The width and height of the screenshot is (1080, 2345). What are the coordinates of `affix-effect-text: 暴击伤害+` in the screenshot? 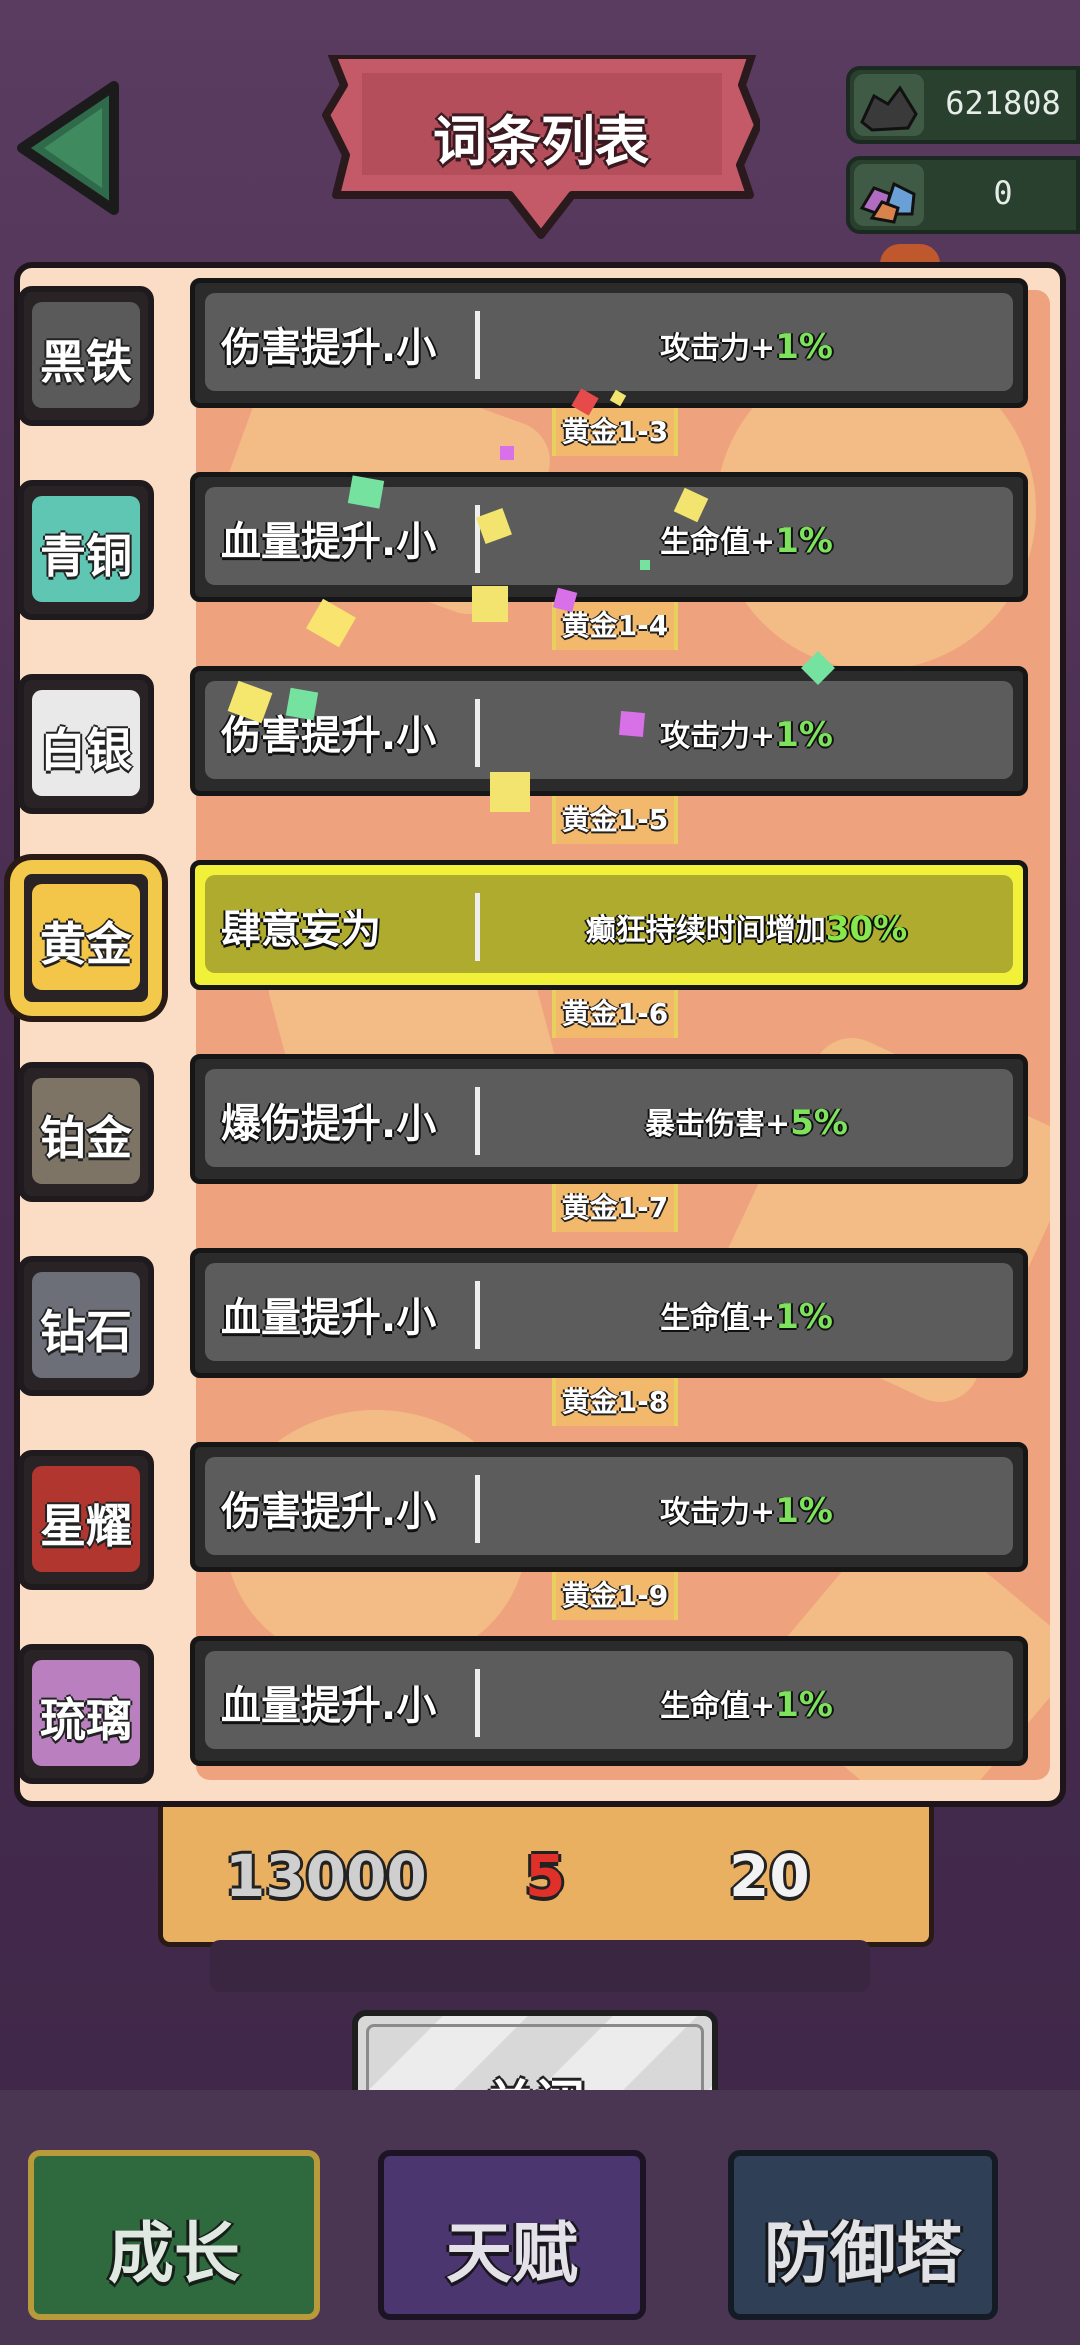 It's located at (718, 1124).